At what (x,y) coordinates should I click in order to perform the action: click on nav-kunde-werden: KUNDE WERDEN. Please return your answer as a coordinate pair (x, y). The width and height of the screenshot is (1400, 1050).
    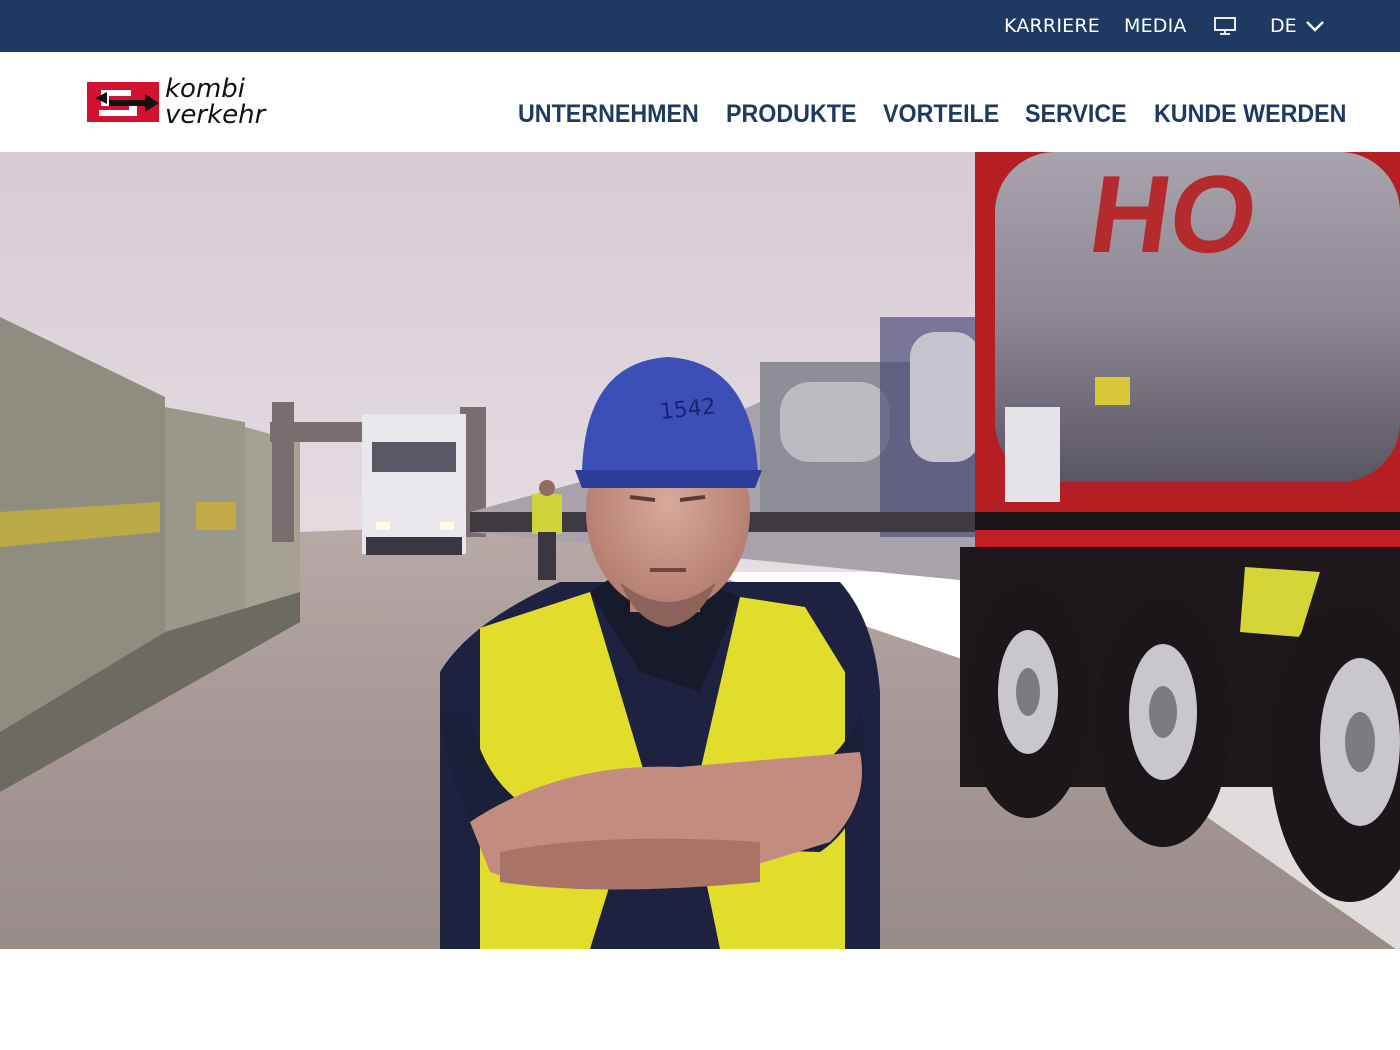
    Looking at the image, I should click on (1250, 114).